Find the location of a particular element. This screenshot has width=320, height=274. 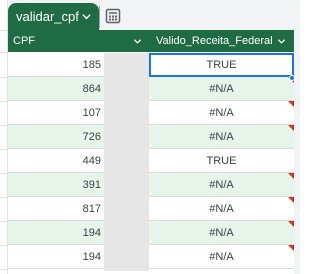

selection-fill-handle is located at coordinates (292, 78).